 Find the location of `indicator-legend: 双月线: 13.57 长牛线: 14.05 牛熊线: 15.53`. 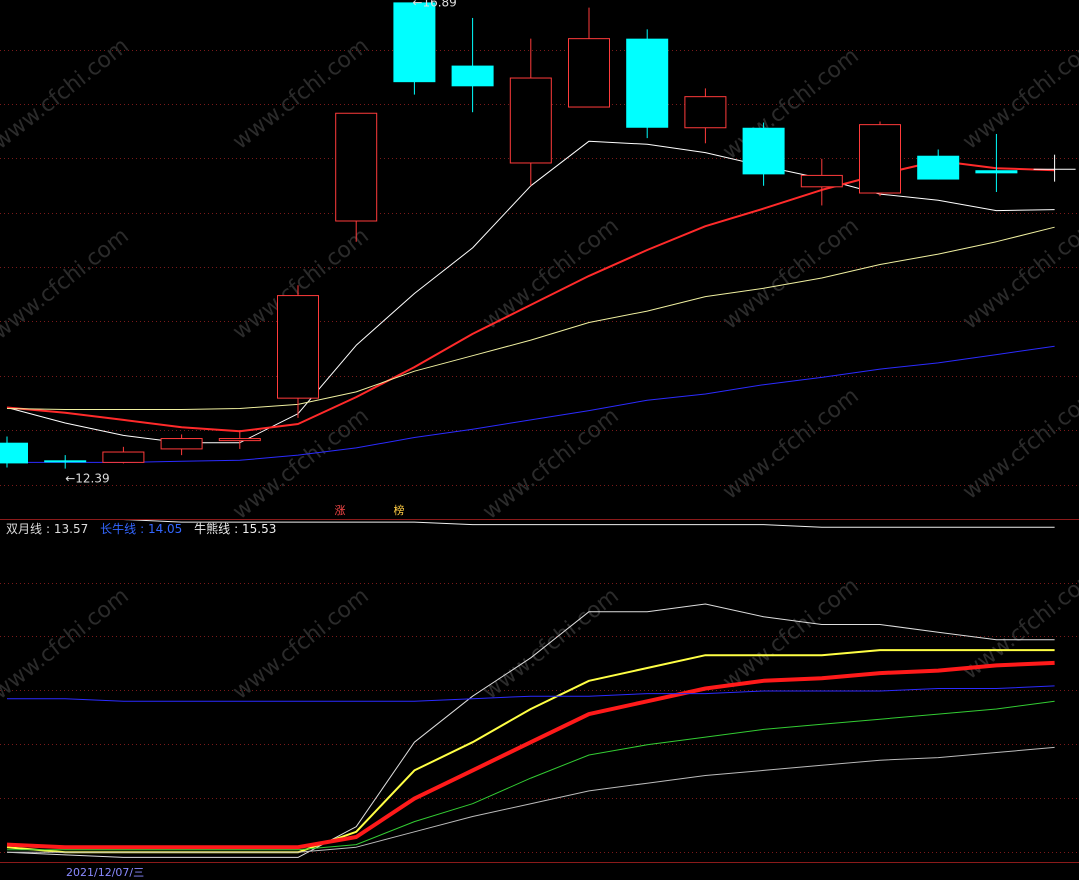

indicator-legend: 双月线: 13.57 长牛线: 14.05 牛熊线: 15.53 is located at coordinates (145, 528).